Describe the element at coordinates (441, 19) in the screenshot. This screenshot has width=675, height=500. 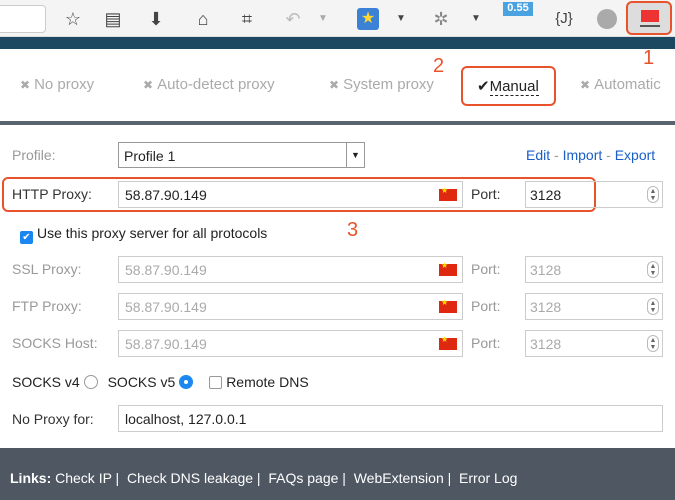
I see `bug-icon: ✲` at that location.